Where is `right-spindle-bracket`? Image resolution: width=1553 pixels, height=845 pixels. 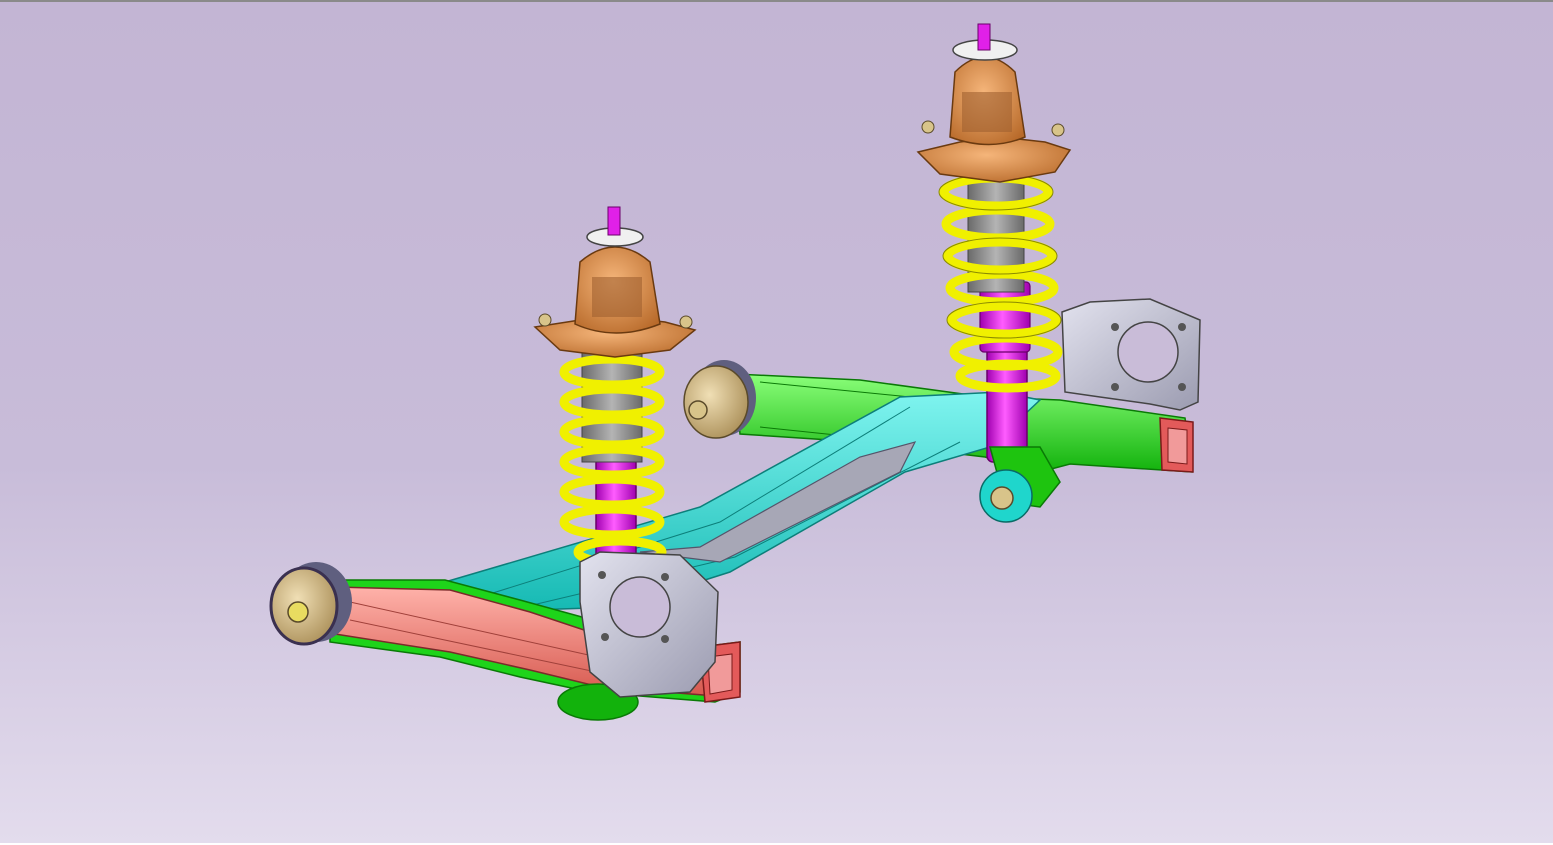
right-spindle-bracket is located at coordinates (1131, 354).